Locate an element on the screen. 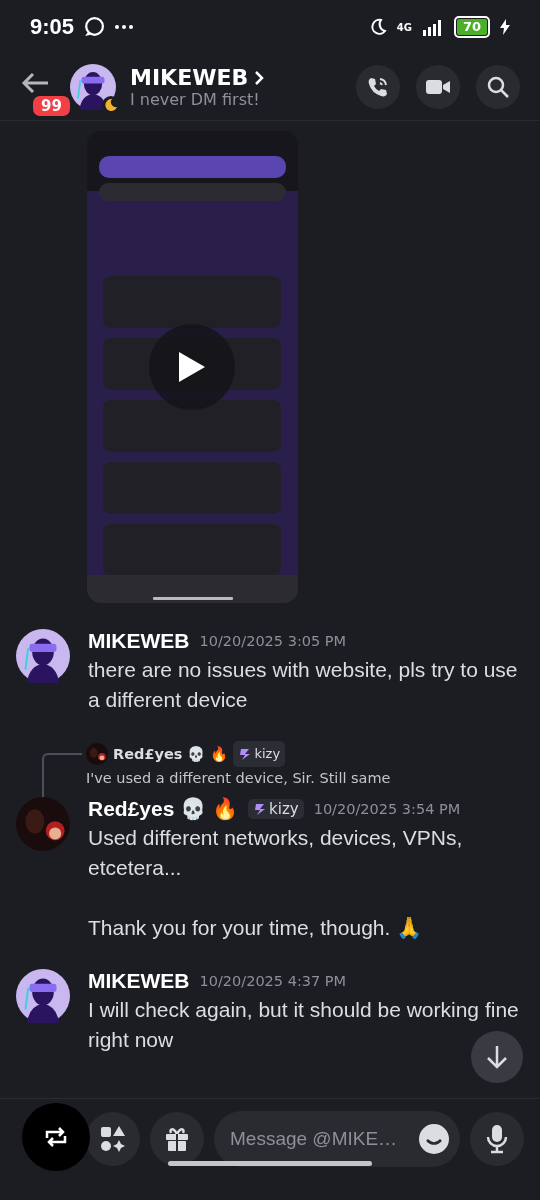  status-time: 9:05 is located at coordinates (52, 27).